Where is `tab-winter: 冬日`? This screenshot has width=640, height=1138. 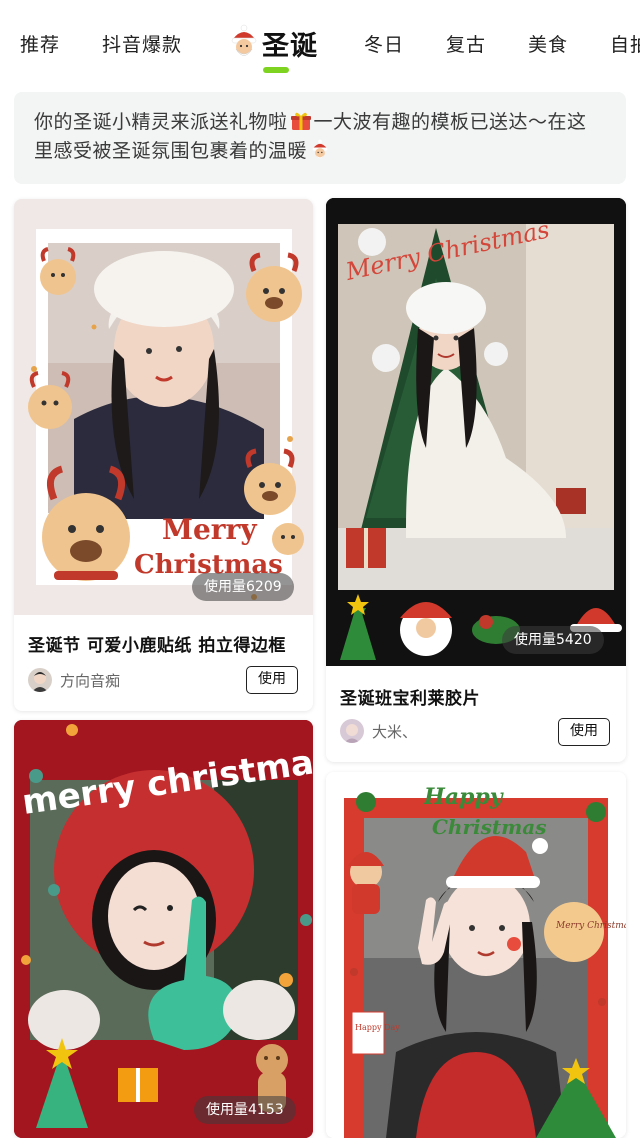
tab-winter: 冬日 is located at coordinates (384, 43).